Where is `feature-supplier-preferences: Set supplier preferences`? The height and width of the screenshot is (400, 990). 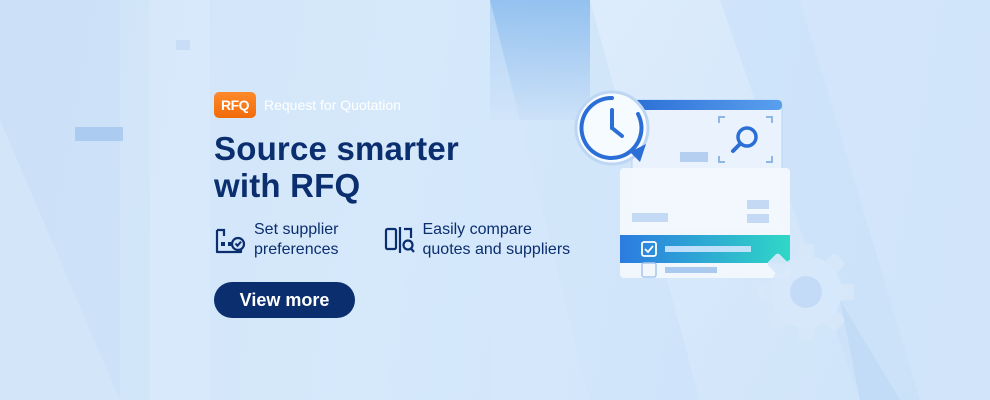
feature-supplier-preferences: Set supplier preferences is located at coordinates (276, 240).